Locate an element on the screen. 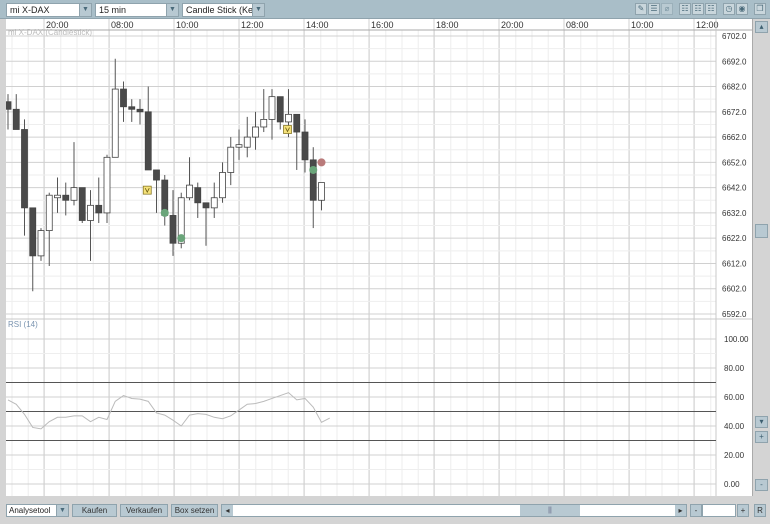 The width and height of the screenshot is (770, 524). rsi-axis-label: 40.00 is located at coordinates (734, 426).